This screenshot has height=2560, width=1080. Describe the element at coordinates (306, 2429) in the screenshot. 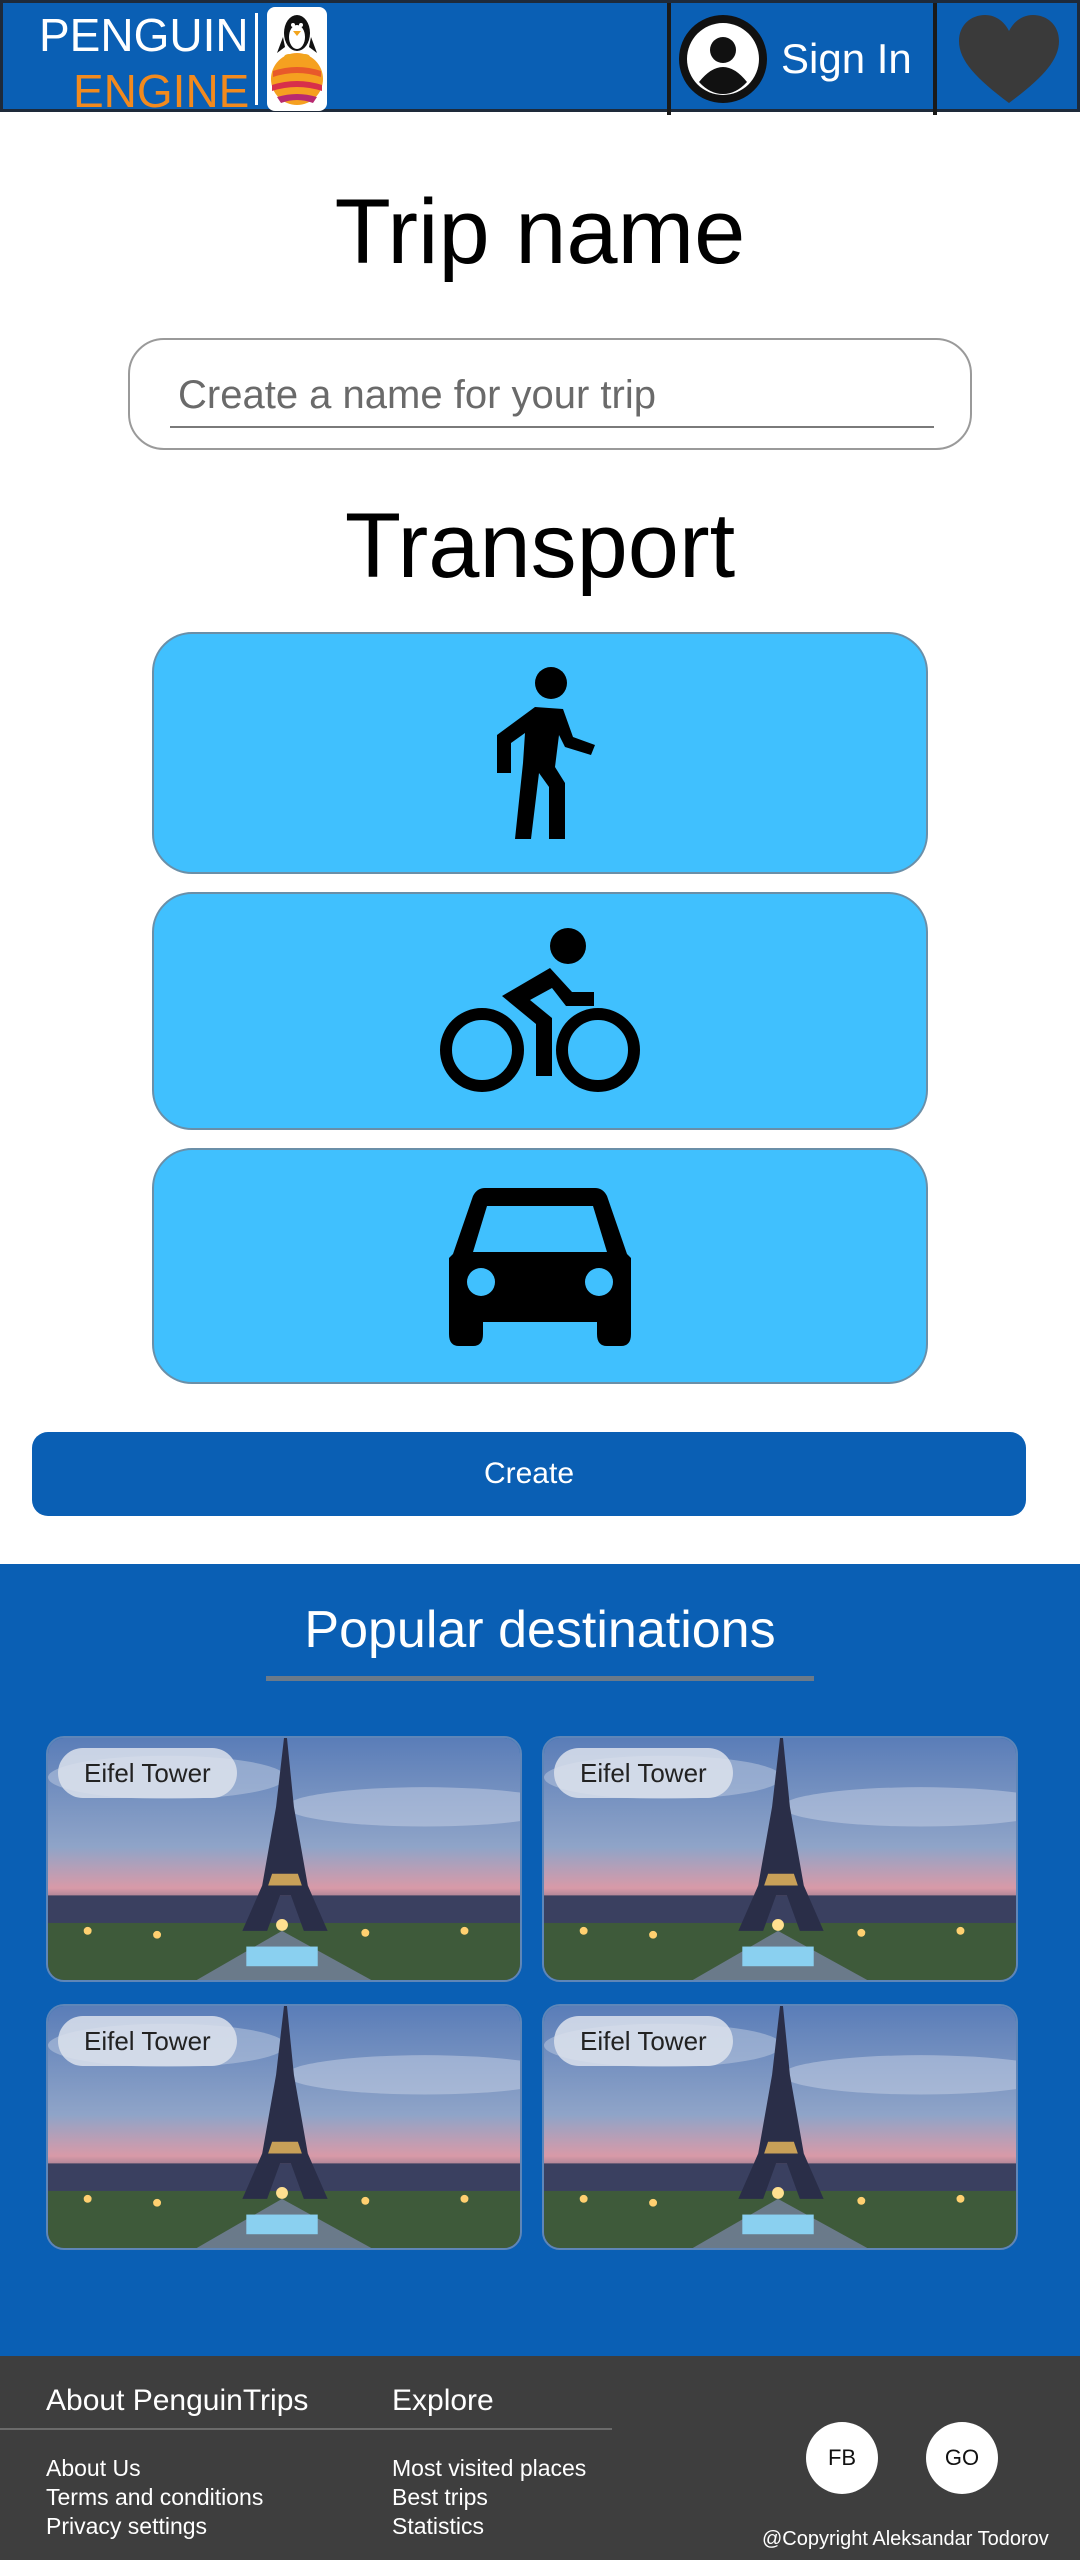

I see `footer-divider` at that location.